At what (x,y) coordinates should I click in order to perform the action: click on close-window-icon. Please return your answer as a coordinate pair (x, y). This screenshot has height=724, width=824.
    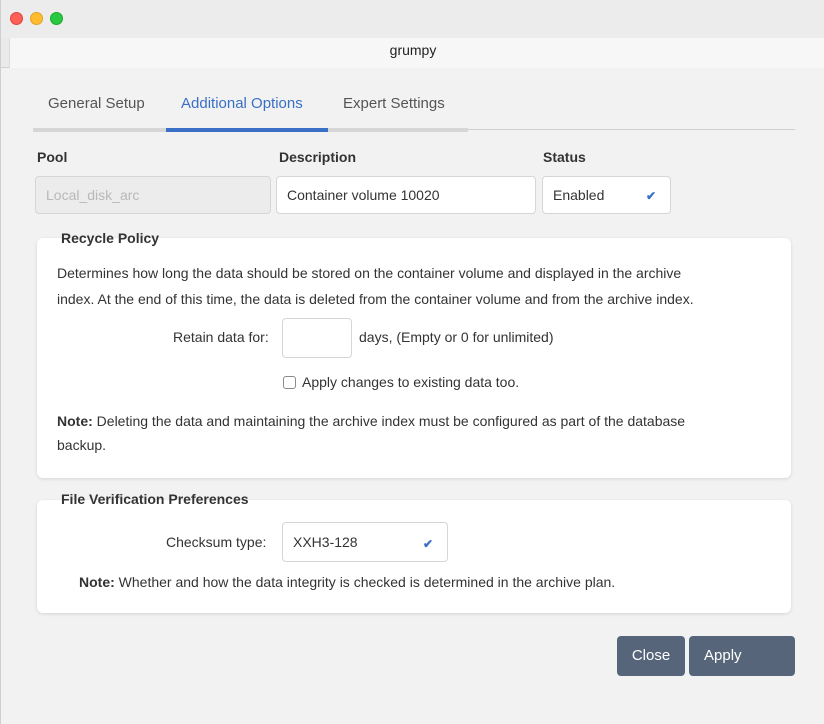
    Looking at the image, I should click on (16, 18).